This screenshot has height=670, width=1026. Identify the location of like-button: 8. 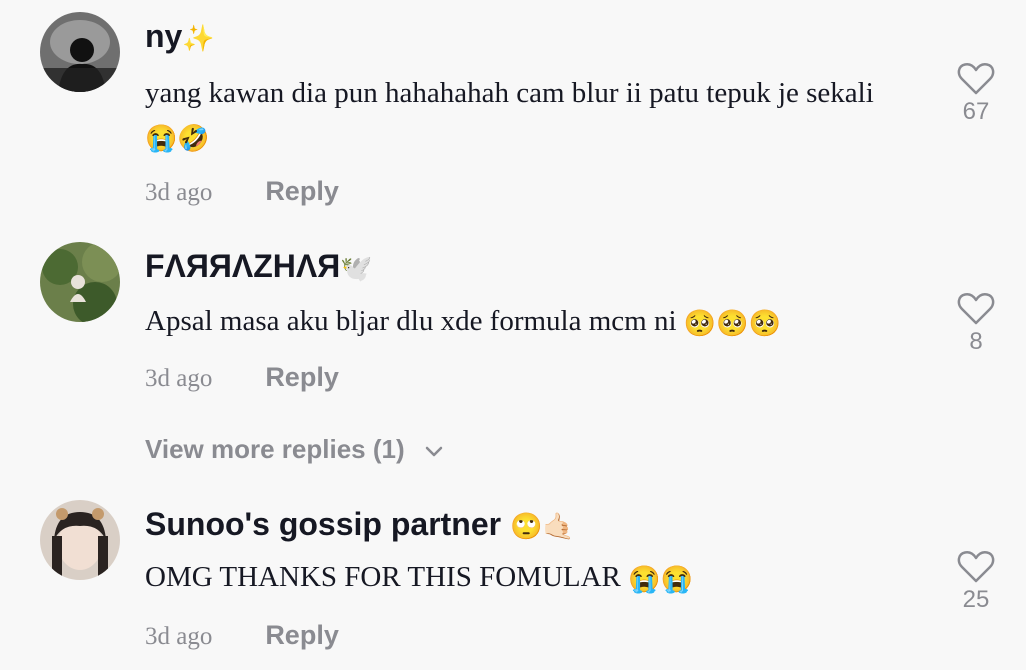
(976, 324).